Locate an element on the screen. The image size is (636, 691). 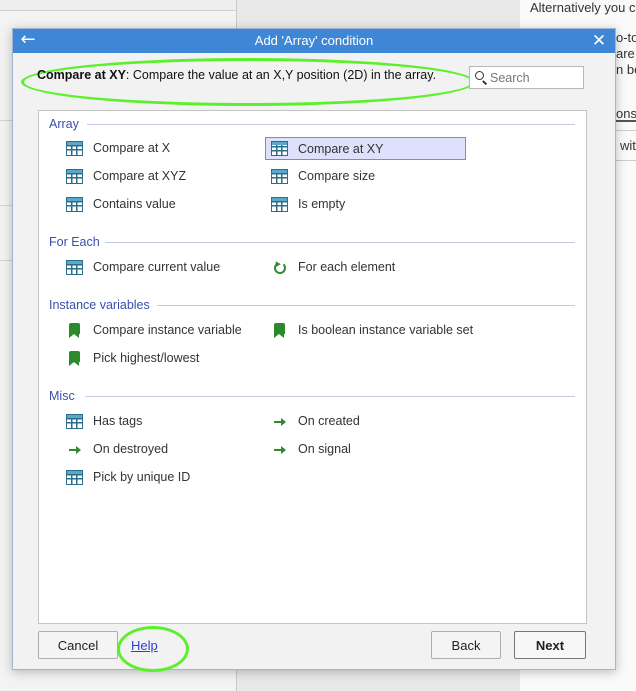
list-item-label: Contains value is located at coordinates (134, 204).